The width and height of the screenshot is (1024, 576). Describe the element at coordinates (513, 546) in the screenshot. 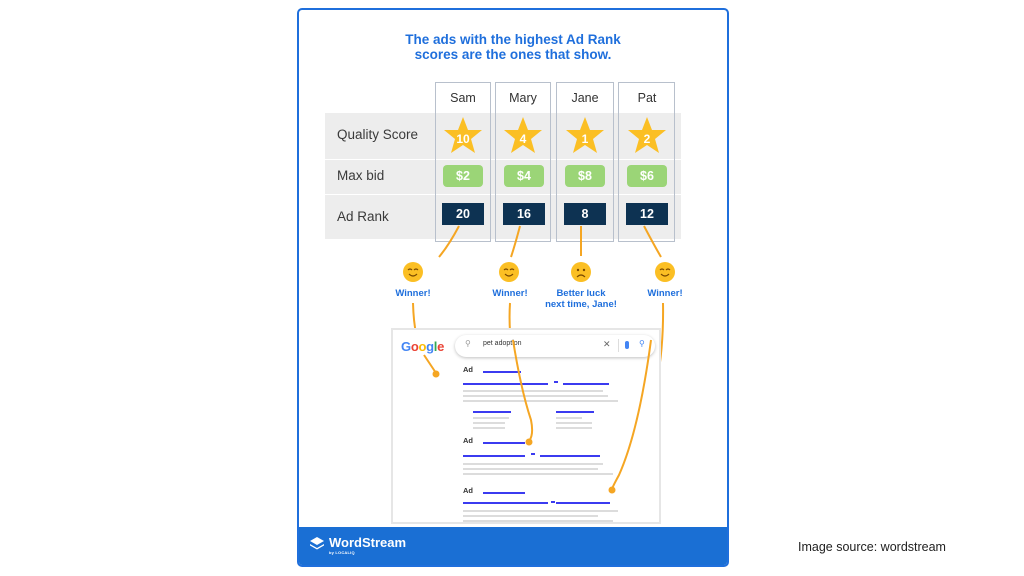

I see `footer-bar: WordStream by LOCALIQ` at that location.